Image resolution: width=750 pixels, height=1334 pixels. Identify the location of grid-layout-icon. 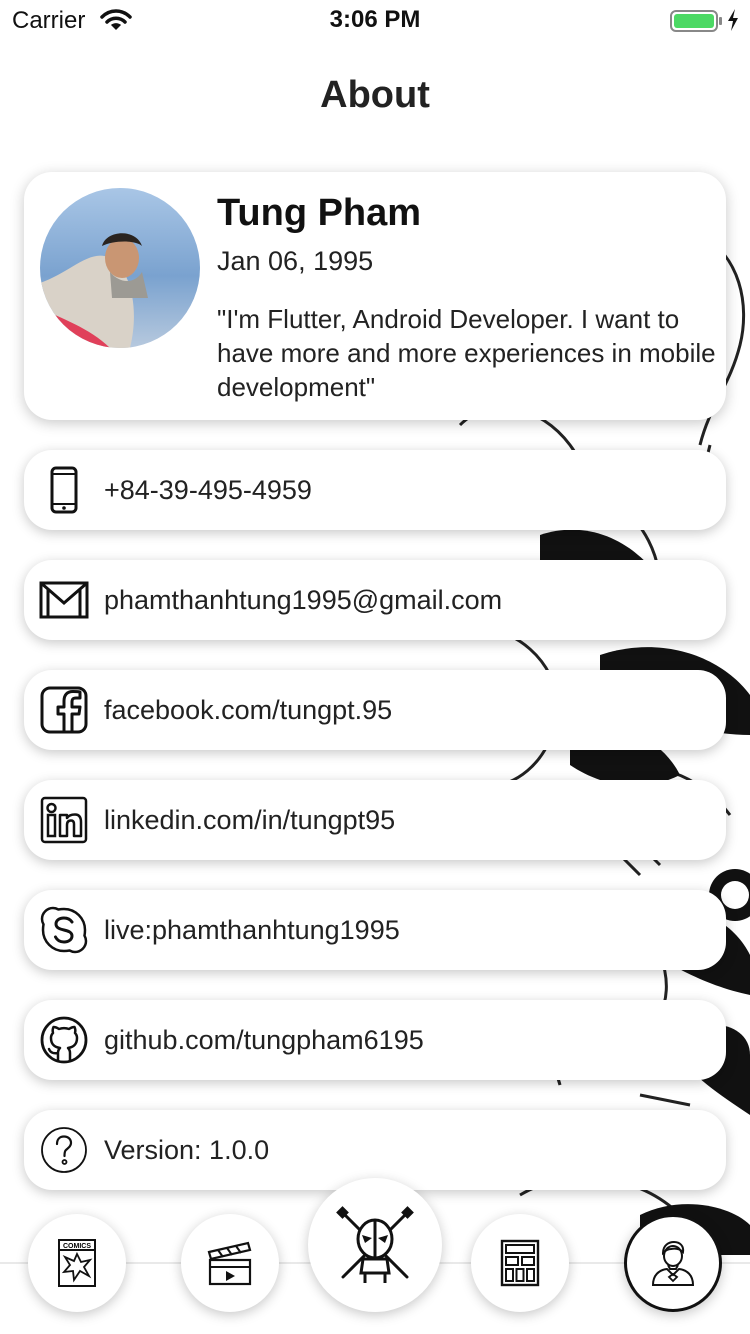
(520, 1263).